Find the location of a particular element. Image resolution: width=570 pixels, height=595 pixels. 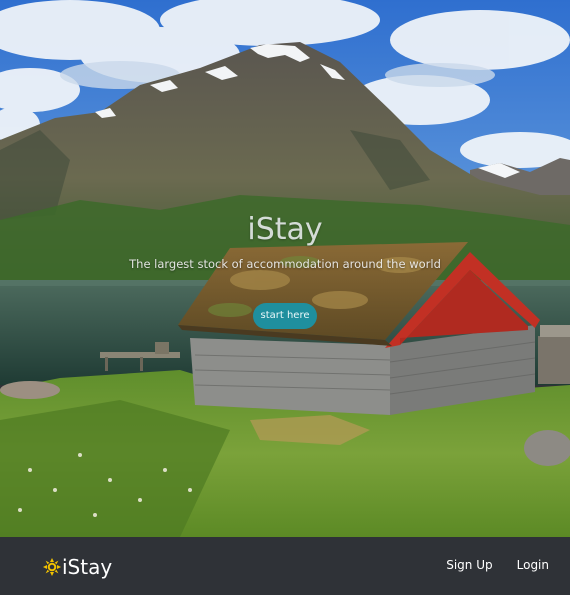

login-link: Login is located at coordinates (533, 565).